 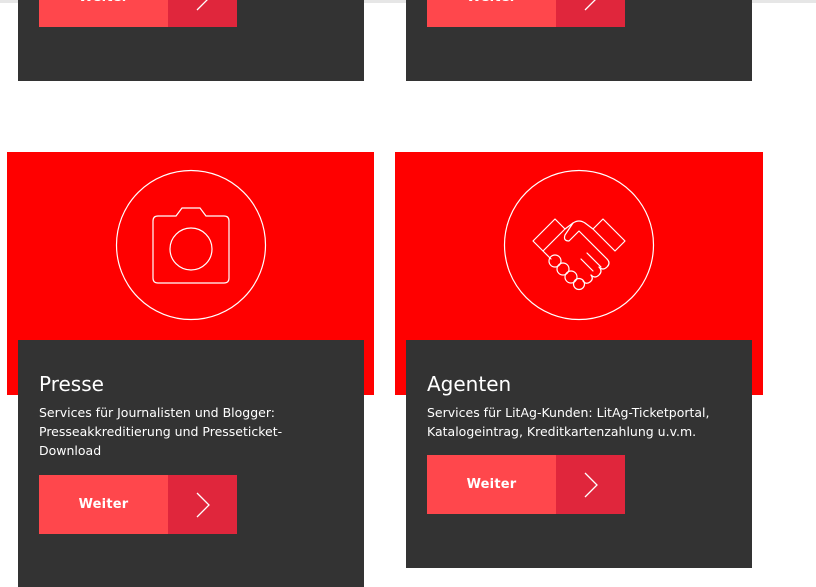 I want to click on top-card-left-weiter-button: Weiter, so click(x=138, y=13).